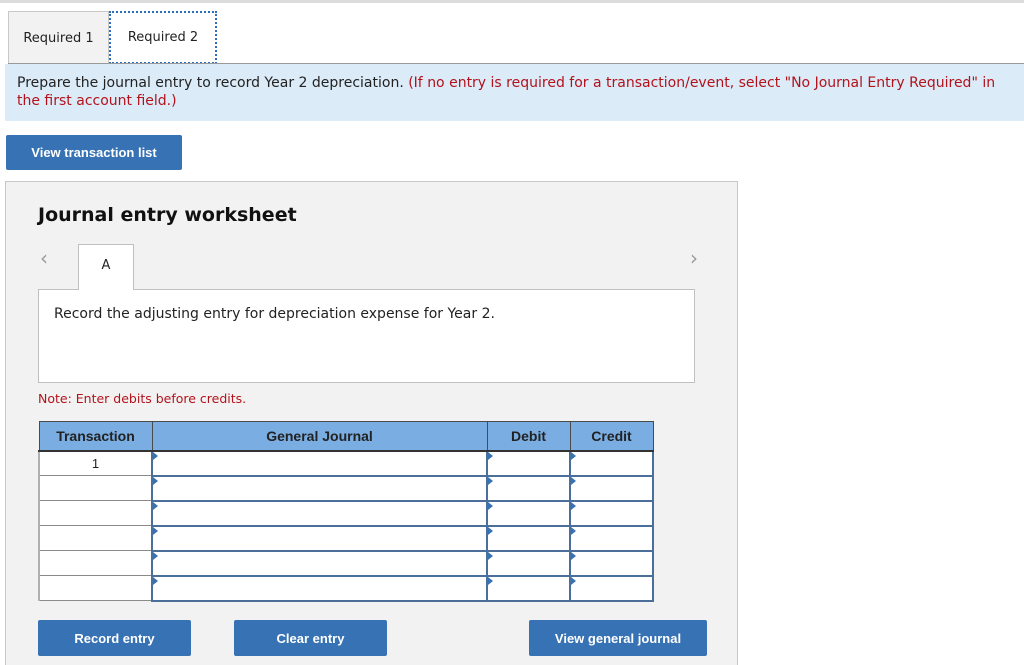  Describe the element at coordinates (95, 463) in the screenshot. I see `transaction-cell: 1` at that location.